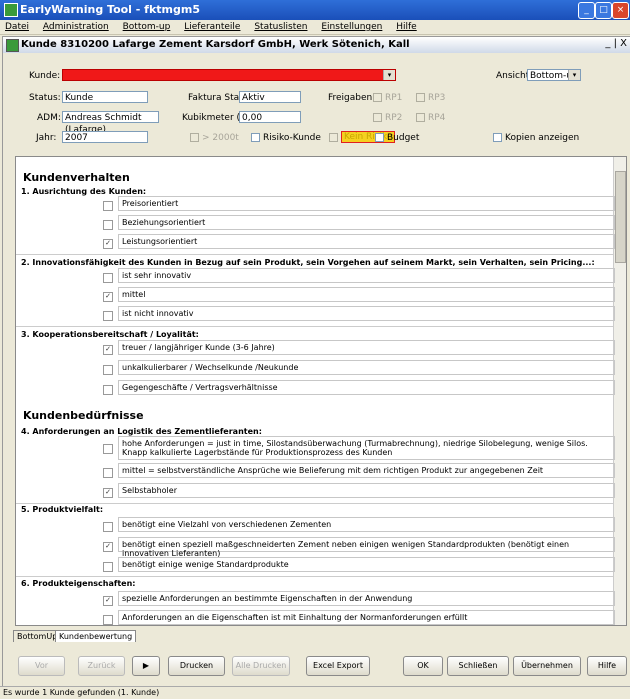 Image resolution: width=630 pixels, height=699 pixels. Describe the element at coordinates (101, 666) in the screenshot. I see `zurueck-button: Zurück` at that location.